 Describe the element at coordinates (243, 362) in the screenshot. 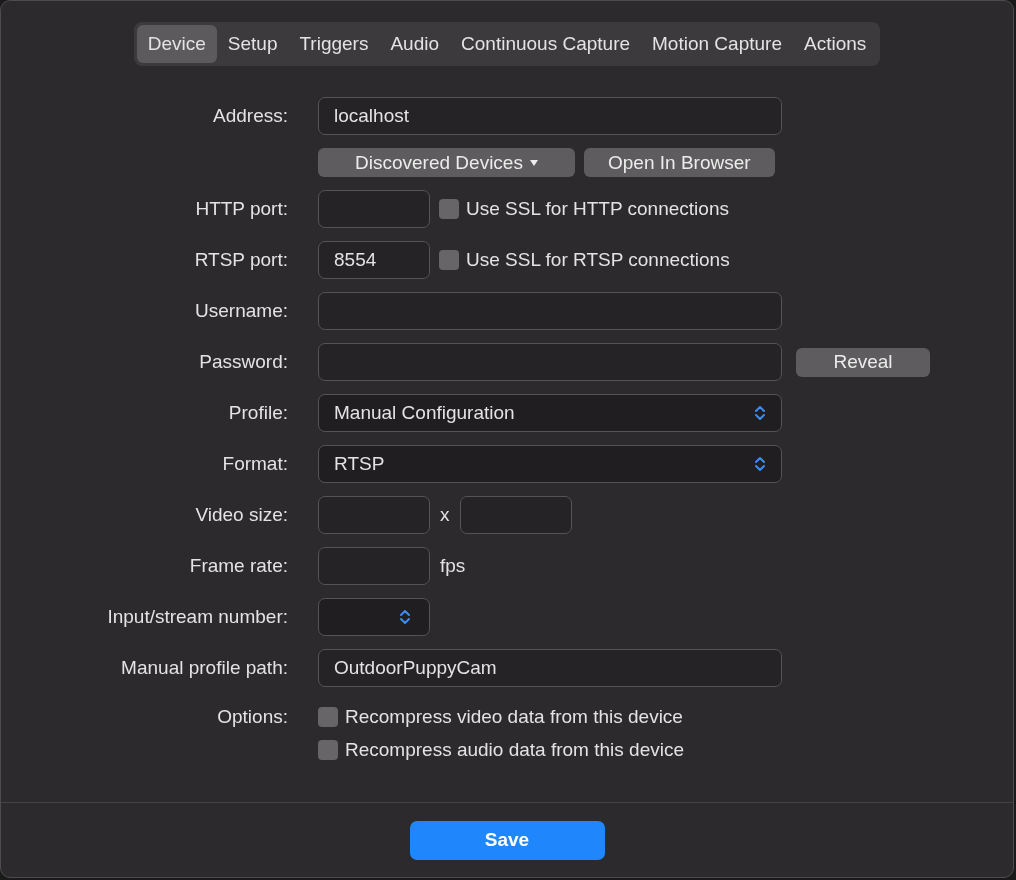

I see `field-label: Password:` at that location.